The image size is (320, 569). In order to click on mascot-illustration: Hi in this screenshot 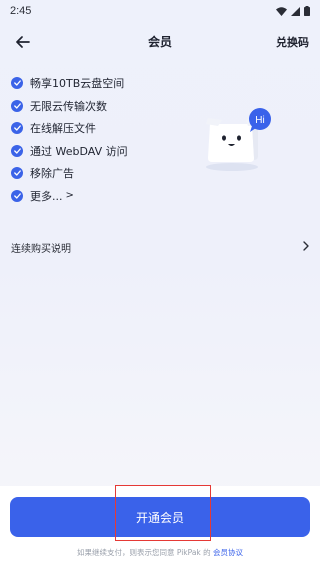, I will do `click(238, 139)`.